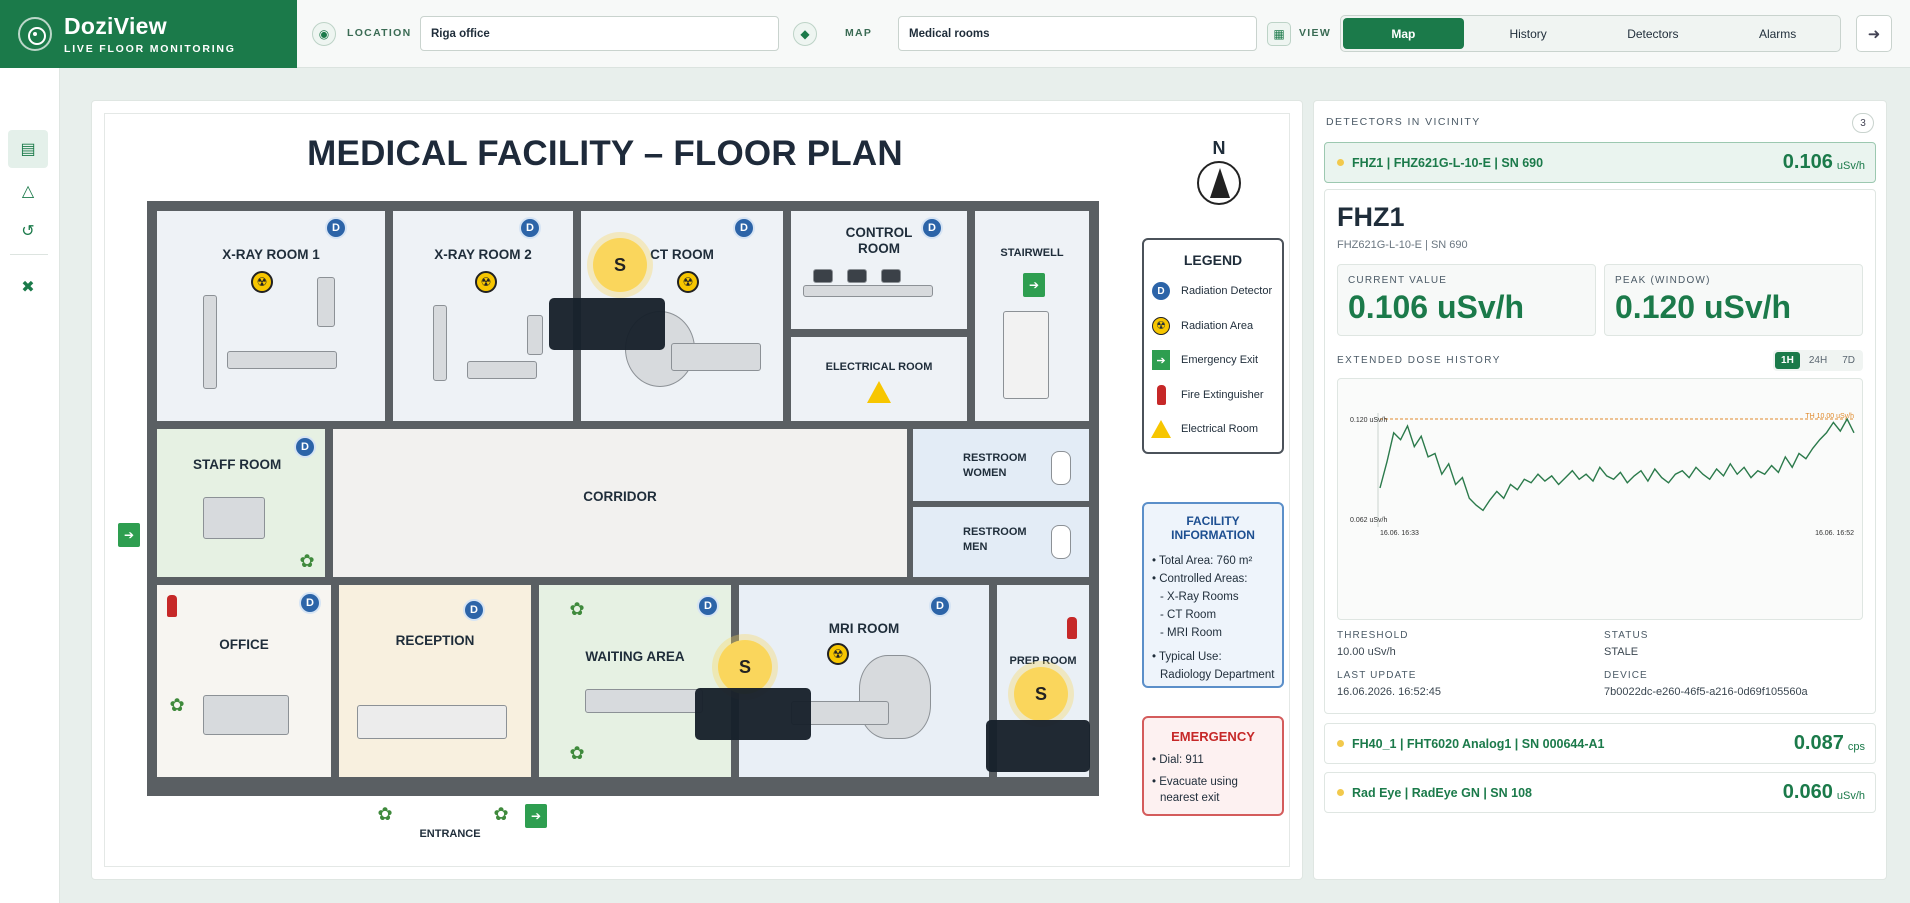  What do you see at coordinates (1219, 148) in the screenshot?
I see `north-label: N` at bounding box center [1219, 148].